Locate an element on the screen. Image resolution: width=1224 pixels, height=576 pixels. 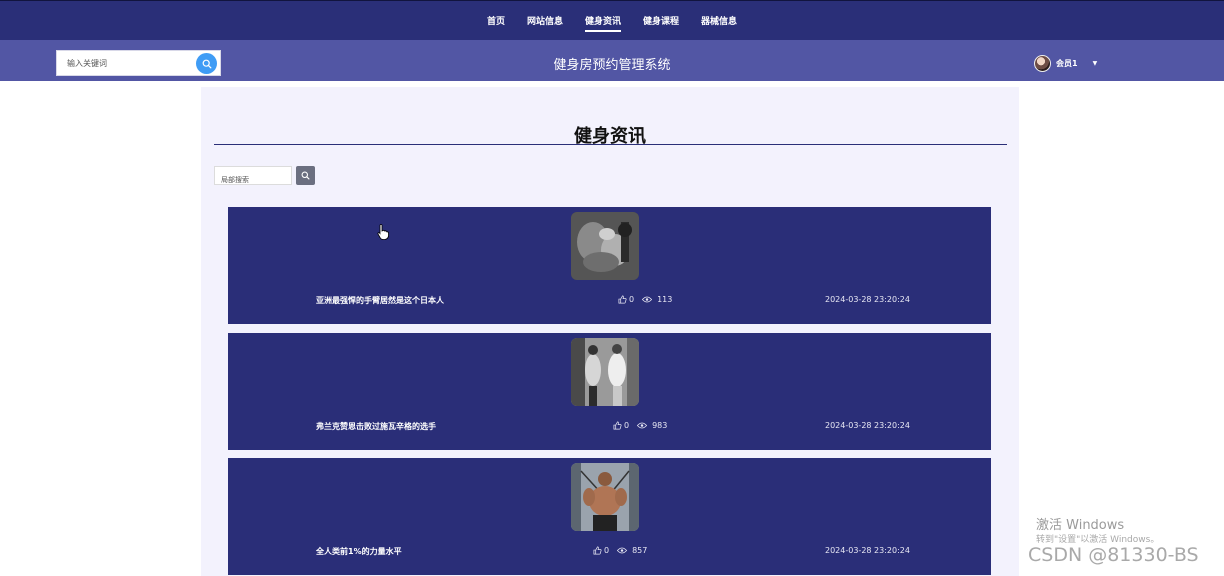
header-bar: 健身房预约管理系统 会员1 ▼ is located at coordinates (612, 60).